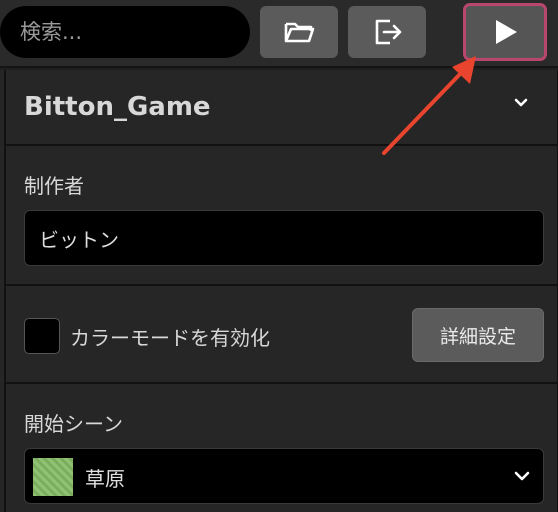 This screenshot has width=558, height=512. I want to click on detail-settings-button: 詳細設定, so click(478, 335).